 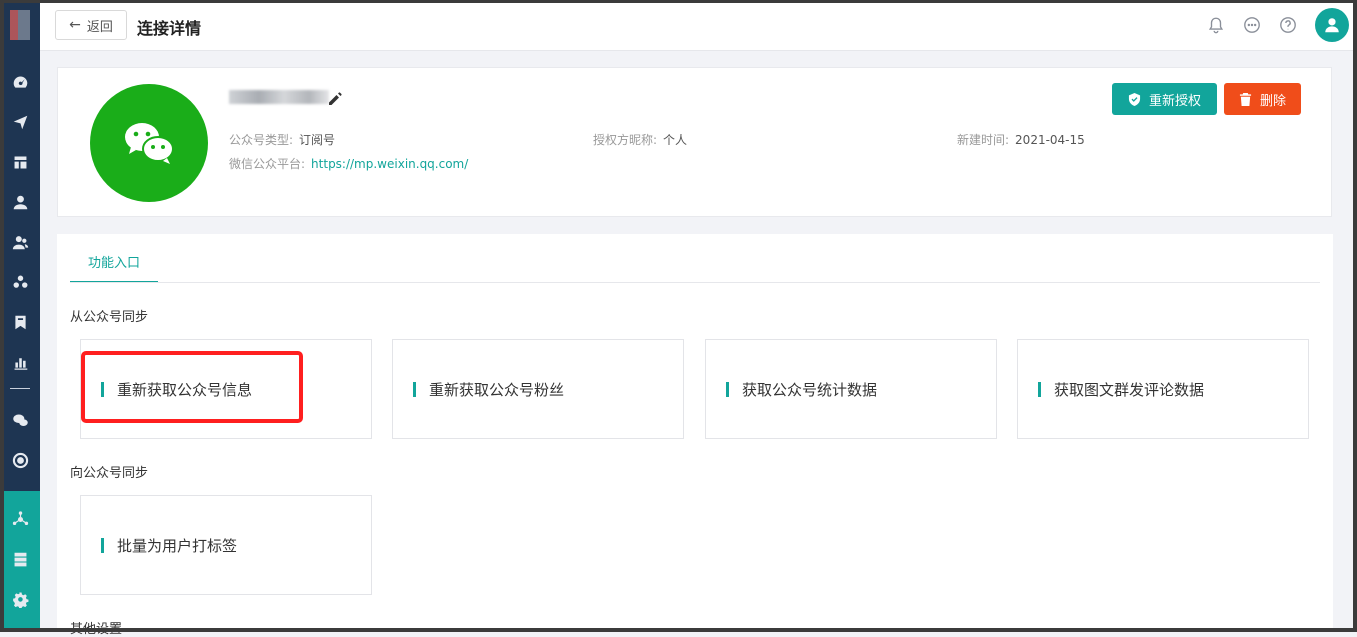 I want to click on sidebar-divider, so click(x=20, y=388).